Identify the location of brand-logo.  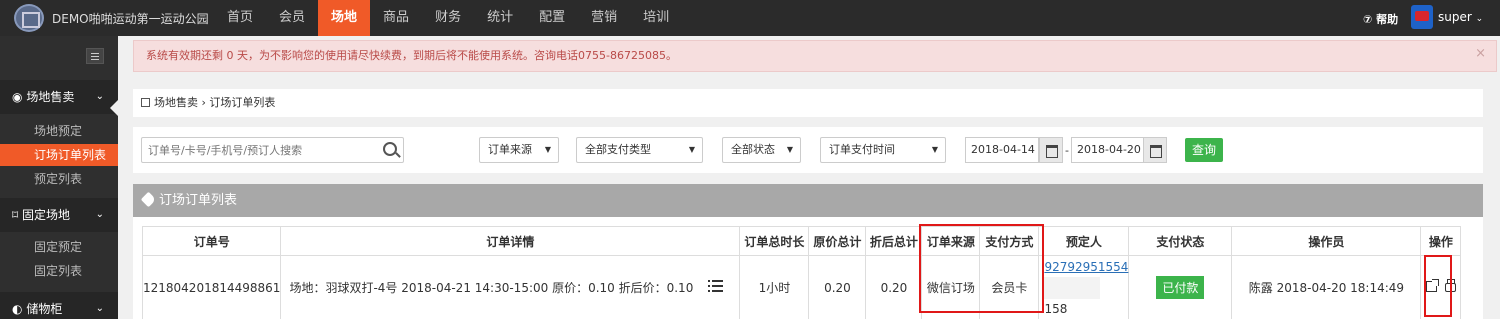
(29, 18).